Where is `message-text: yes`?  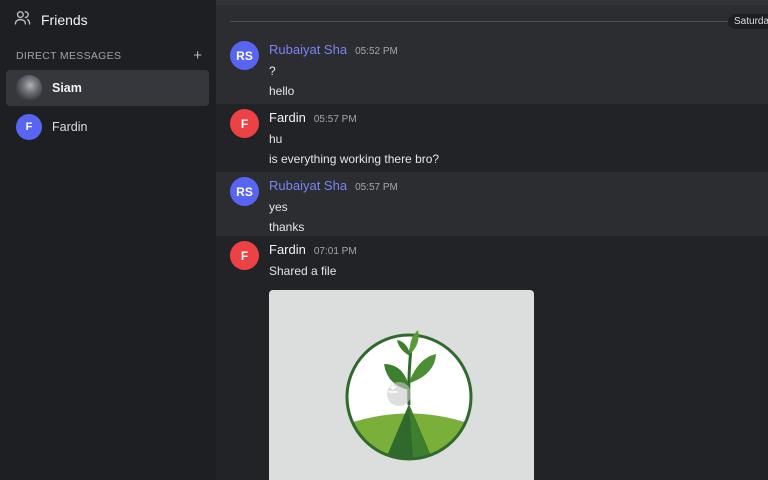
message-text: yes is located at coordinates (278, 207).